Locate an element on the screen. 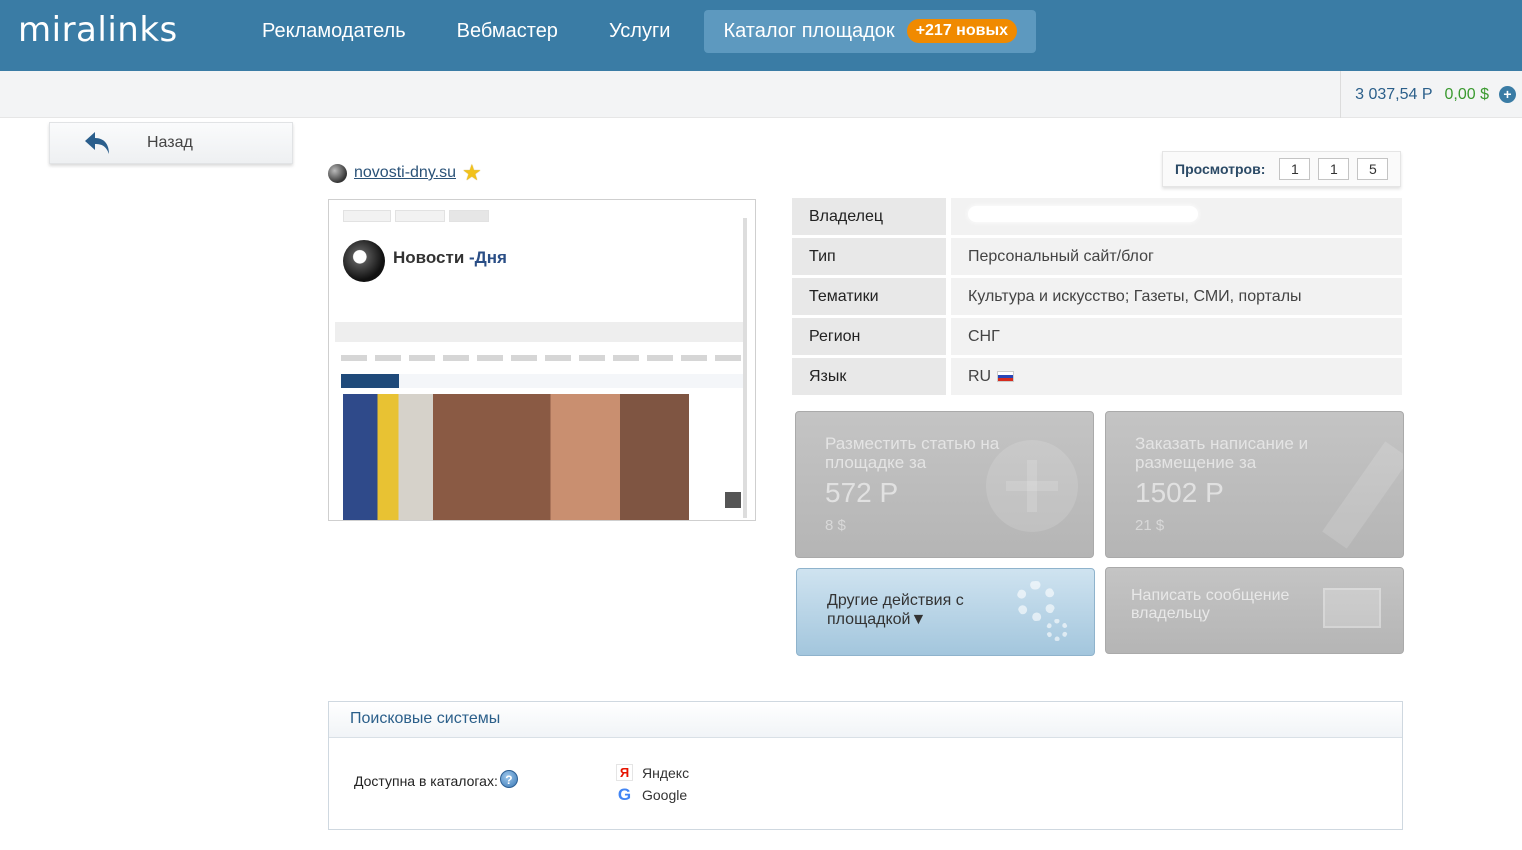 The image size is (1522, 850). miralinks-logo: miralinks is located at coordinates (98, 30).